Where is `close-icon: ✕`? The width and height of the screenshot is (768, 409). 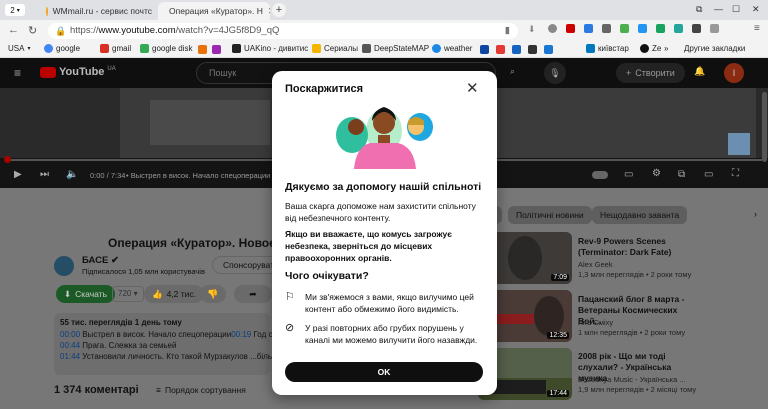
close-icon: ✕ is located at coordinates (472, 88).